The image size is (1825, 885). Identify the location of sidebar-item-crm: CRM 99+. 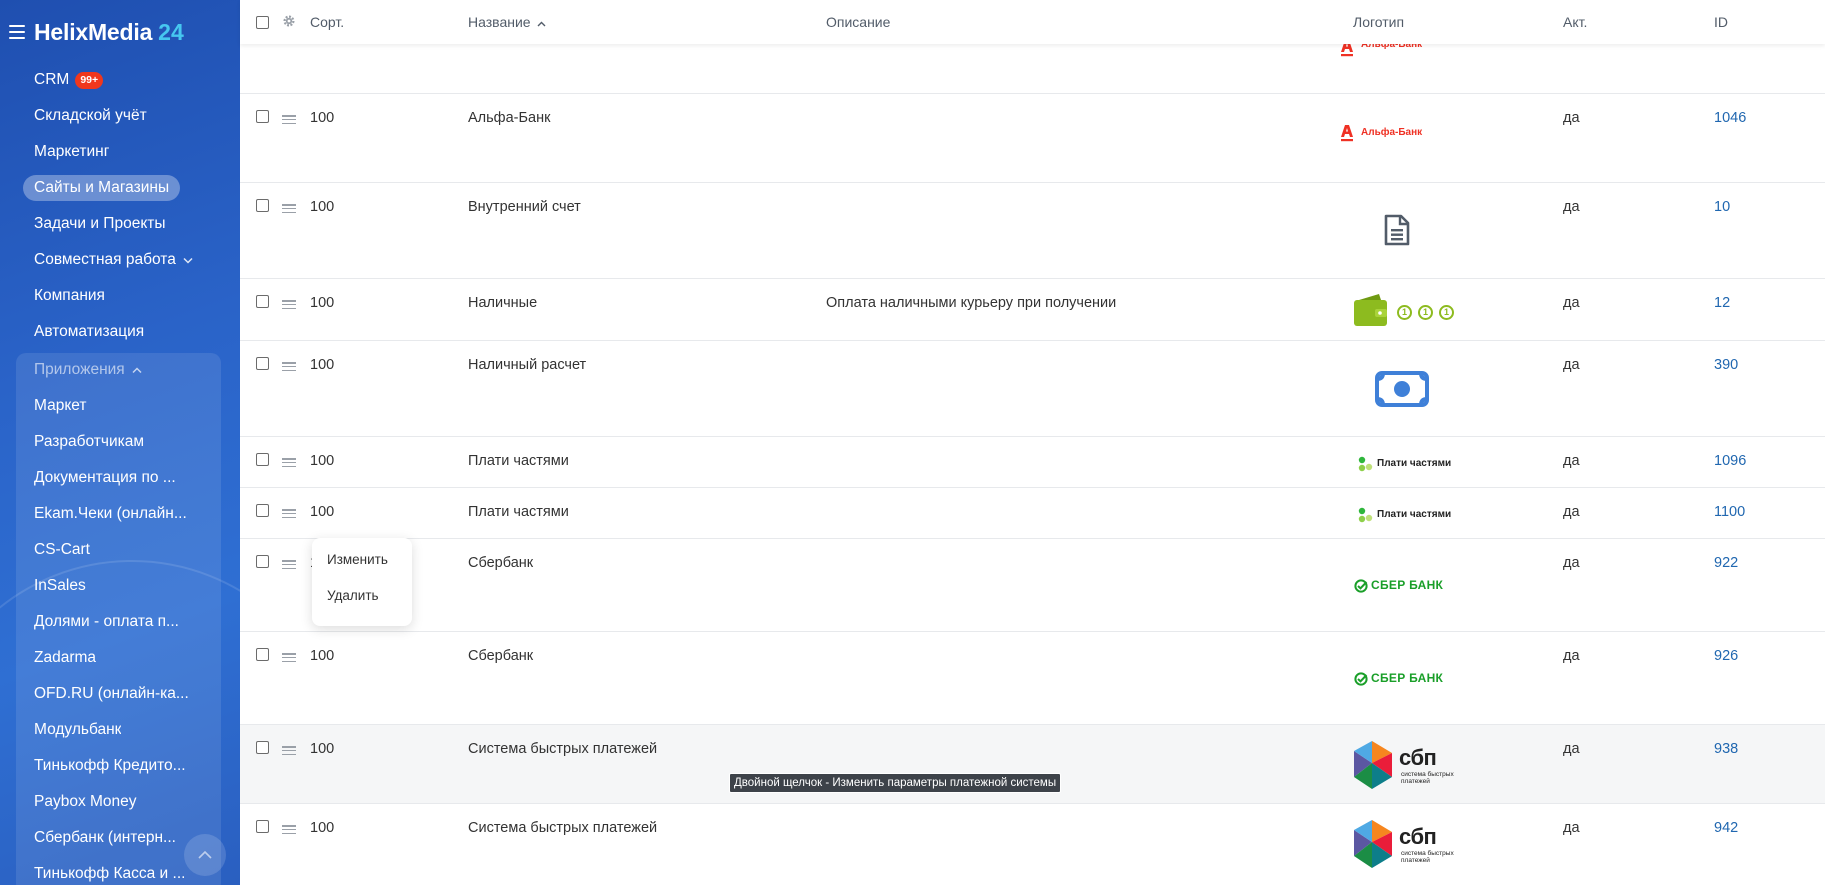
(120, 80).